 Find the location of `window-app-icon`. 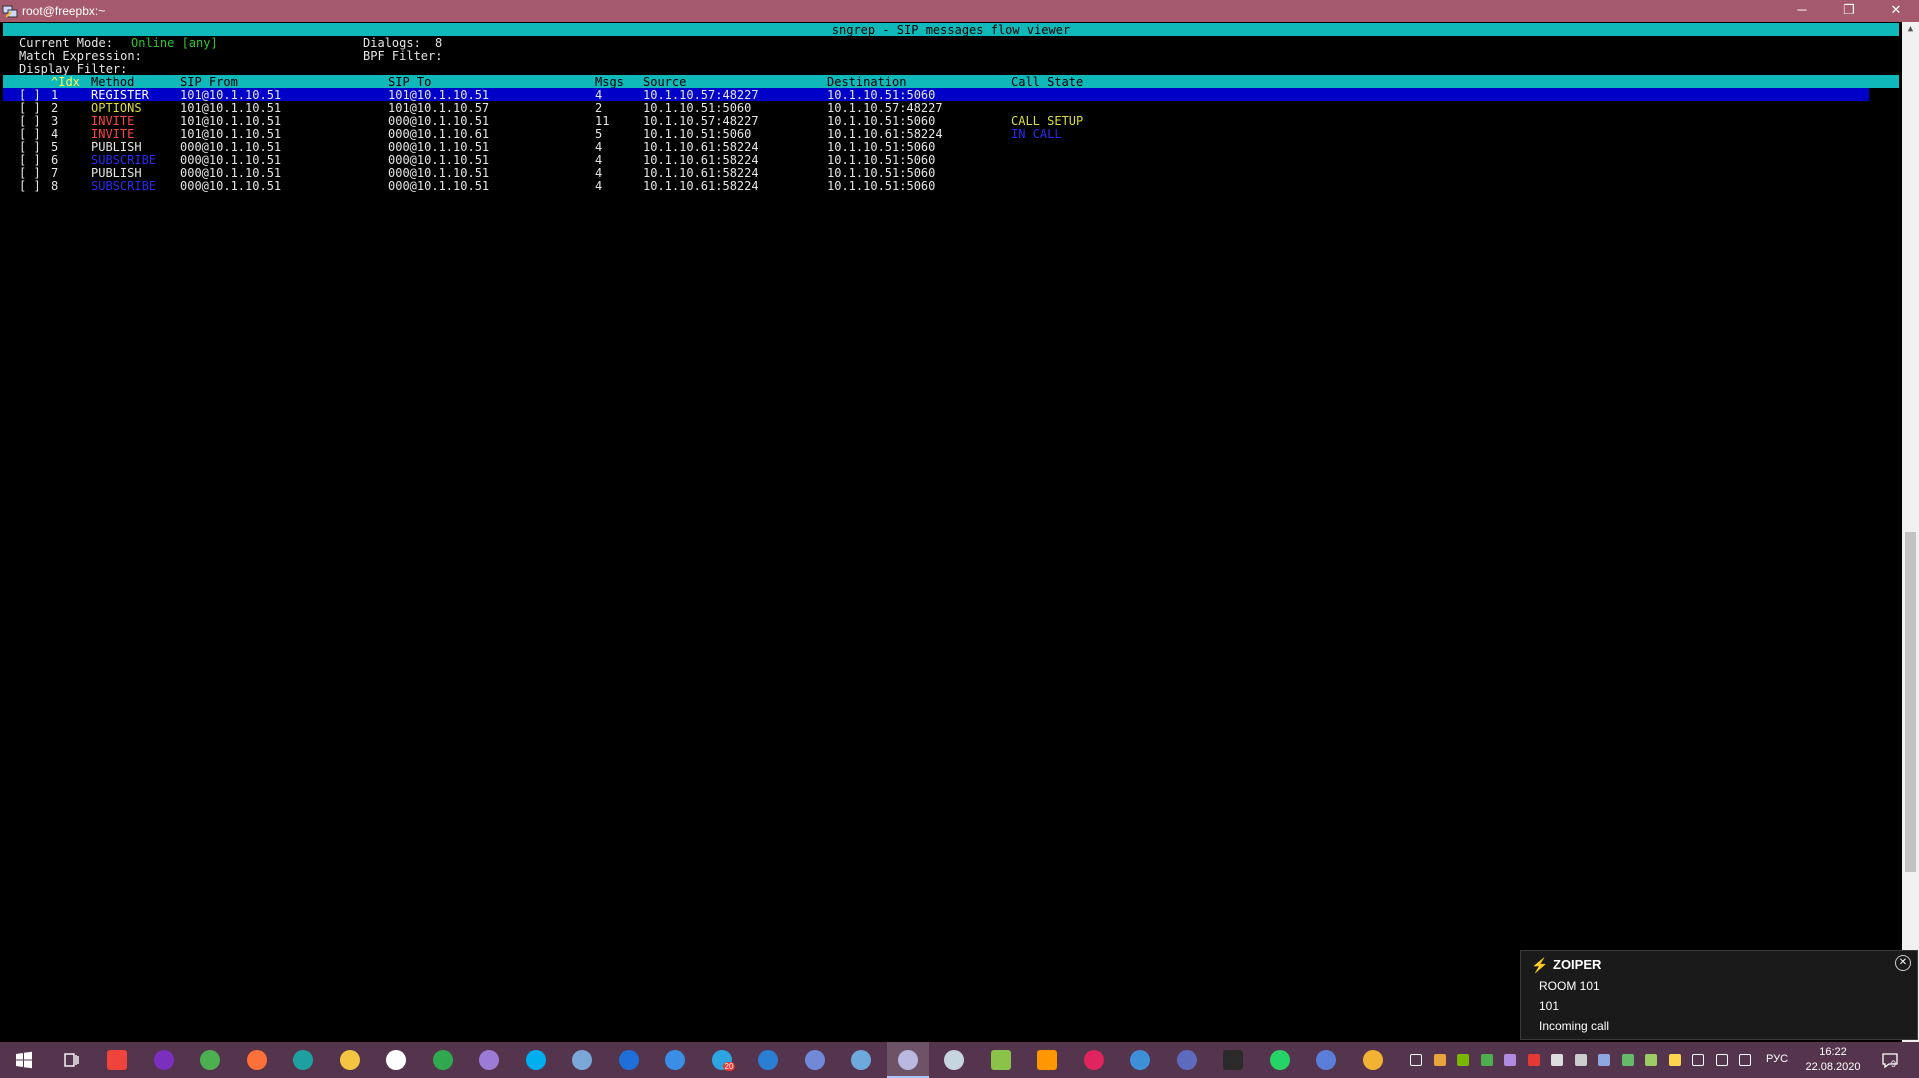

window-app-icon is located at coordinates (1047, 1060).